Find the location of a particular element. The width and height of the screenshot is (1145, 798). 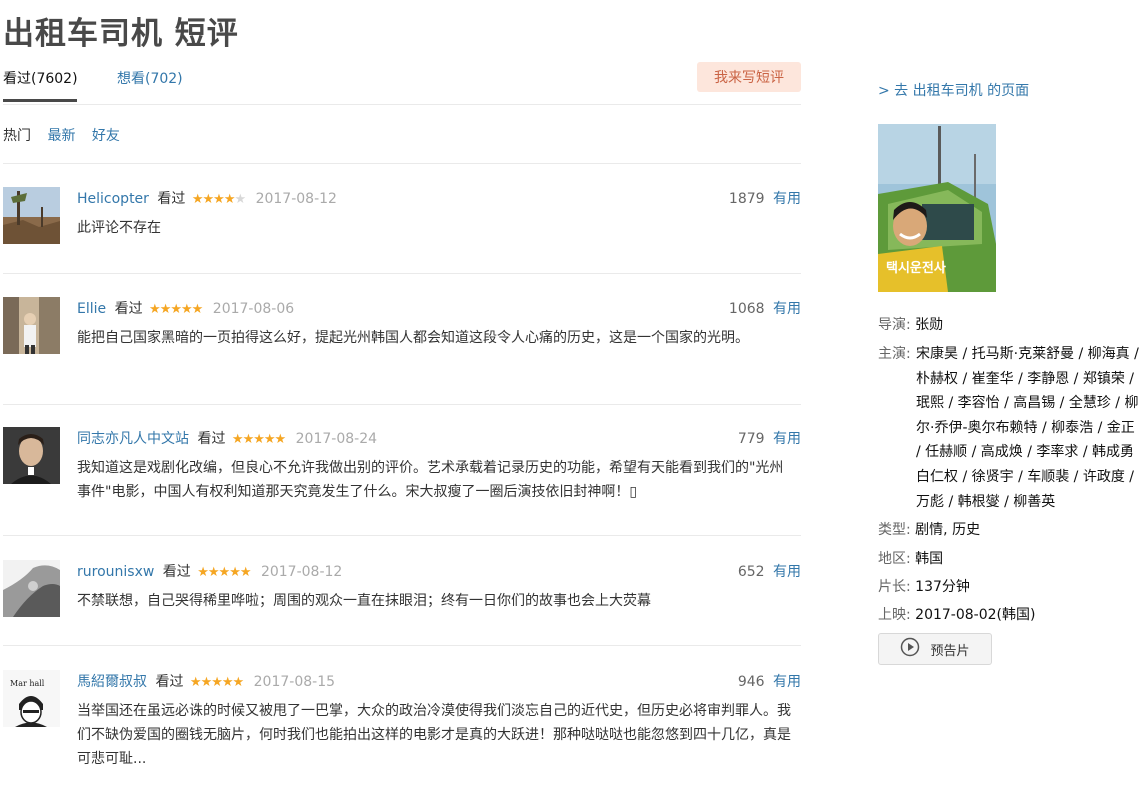

comment-date: 2017-08-15 is located at coordinates (294, 682).